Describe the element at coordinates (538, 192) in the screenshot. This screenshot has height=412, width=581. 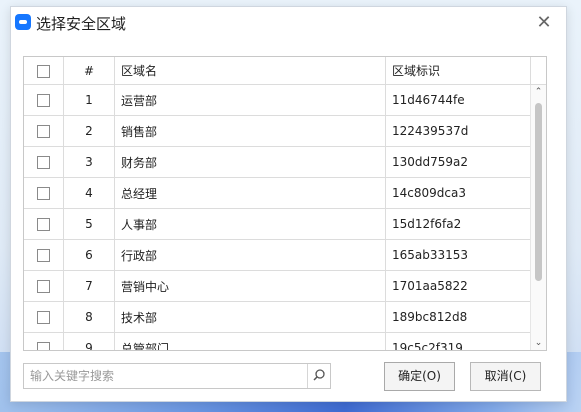
I see `scrollbar-thumb` at that location.